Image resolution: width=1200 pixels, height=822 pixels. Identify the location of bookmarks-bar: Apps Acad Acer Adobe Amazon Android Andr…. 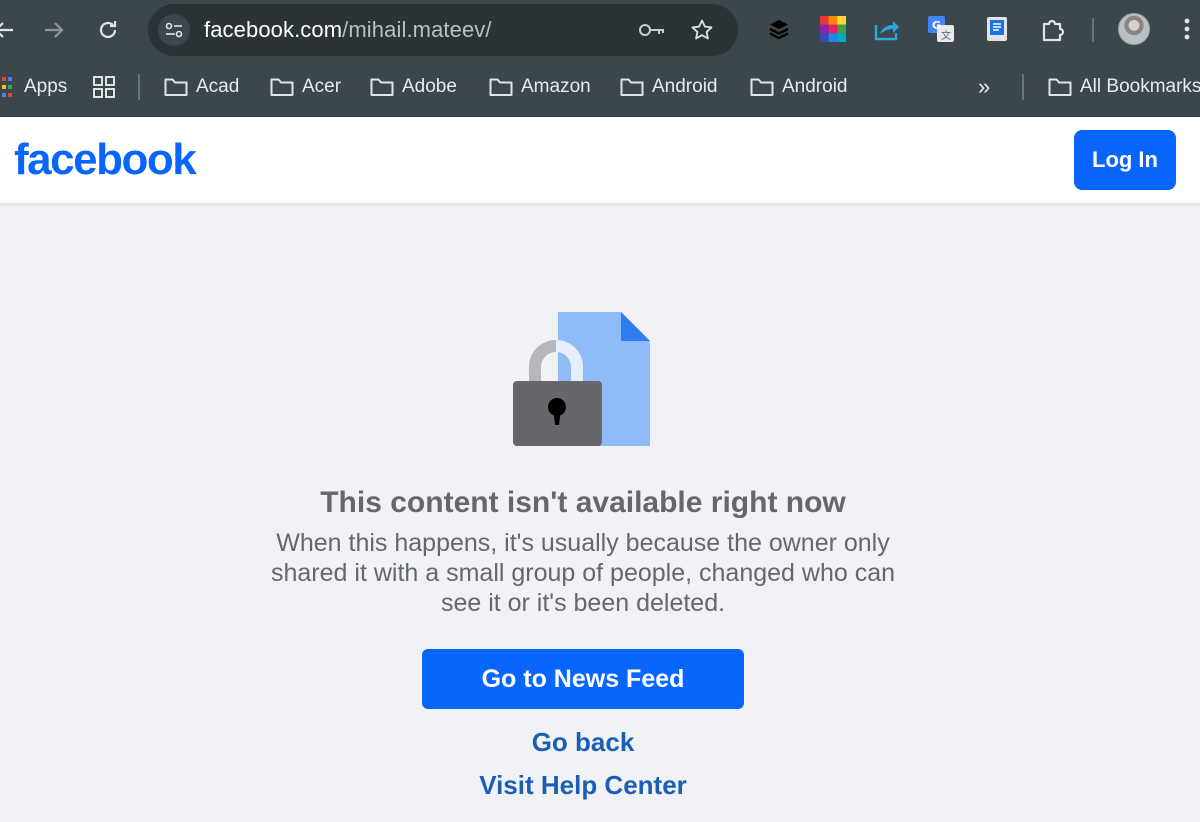
(600, 86).